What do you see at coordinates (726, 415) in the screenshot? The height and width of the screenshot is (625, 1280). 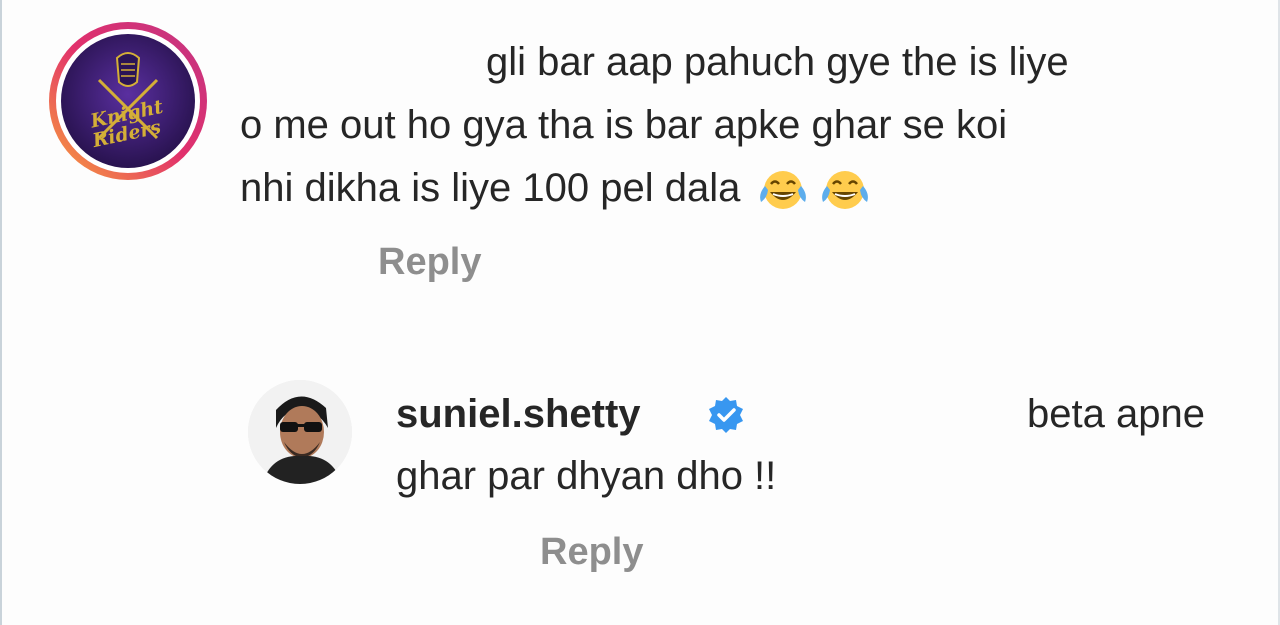 I see `verified-badge-icon` at bounding box center [726, 415].